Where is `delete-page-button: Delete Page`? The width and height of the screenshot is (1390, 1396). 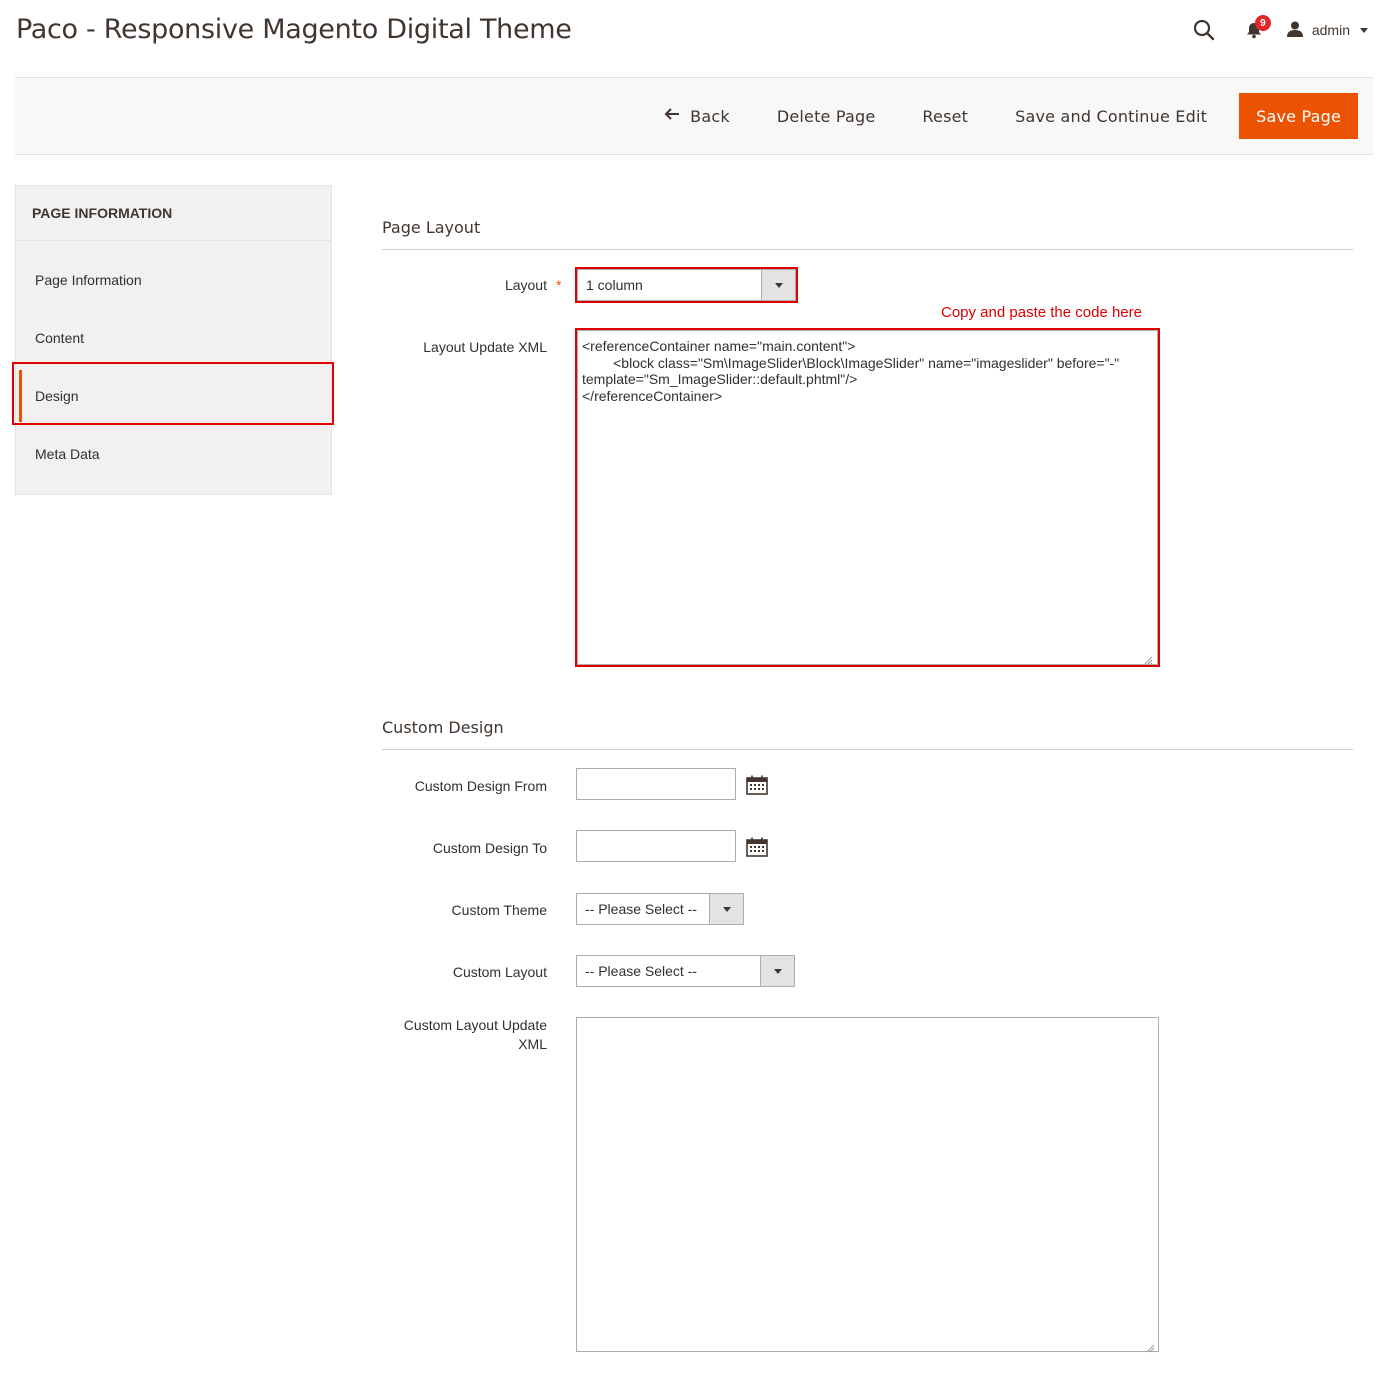
delete-page-button: Delete Page is located at coordinates (826, 116).